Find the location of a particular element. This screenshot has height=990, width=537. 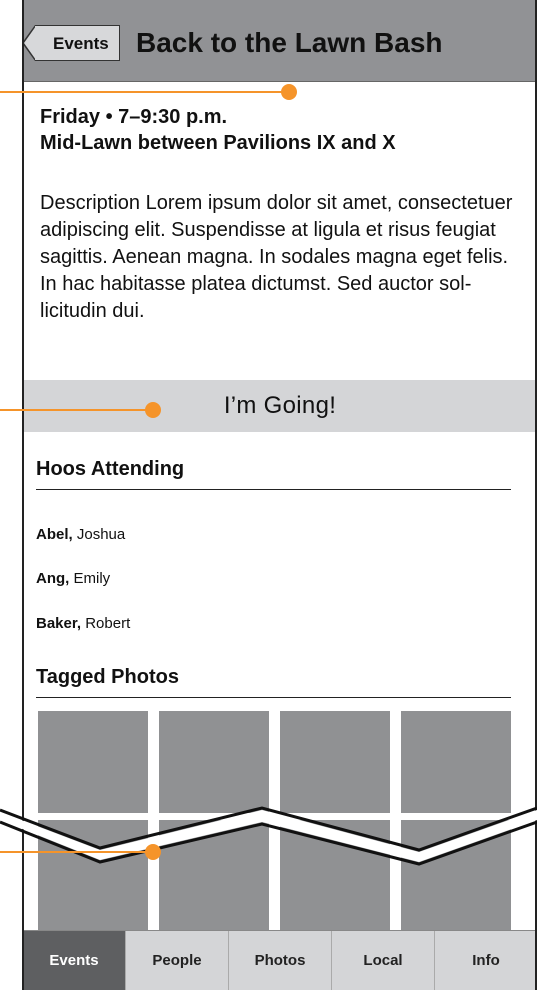

annotation-marker-photos is located at coordinates (153, 852).